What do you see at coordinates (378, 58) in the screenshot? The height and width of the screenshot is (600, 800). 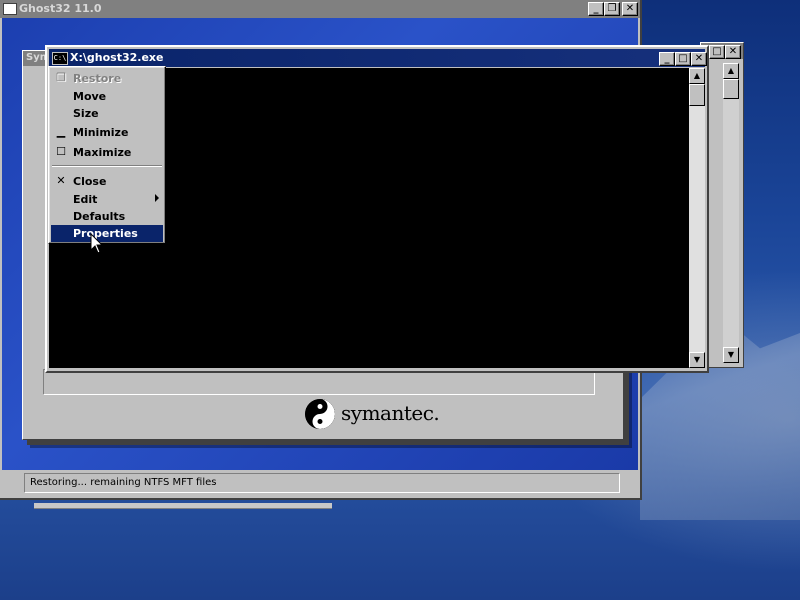 I see `console-titlebar: C:\ X:\ghost32.exe _ □ ✕` at bounding box center [378, 58].